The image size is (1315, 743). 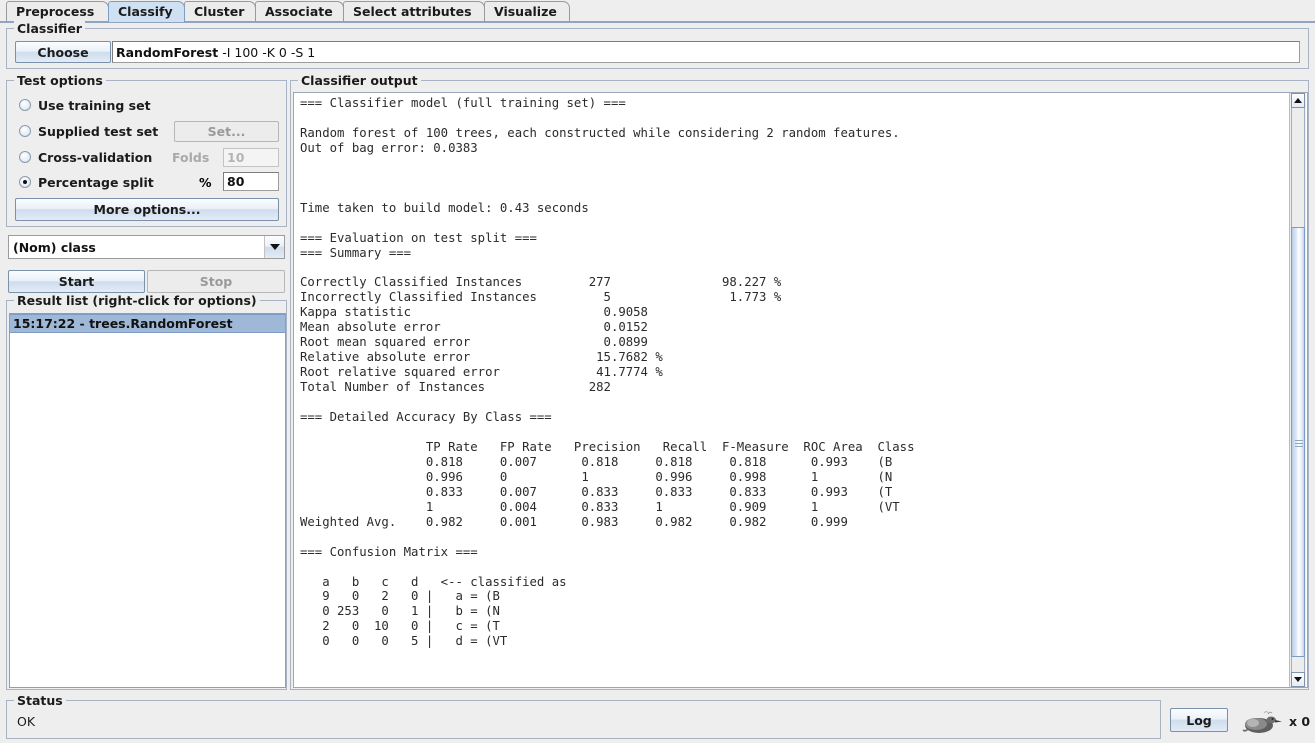 What do you see at coordinates (657, 22) in the screenshot?
I see `tab-bar-underline` at bounding box center [657, 22].